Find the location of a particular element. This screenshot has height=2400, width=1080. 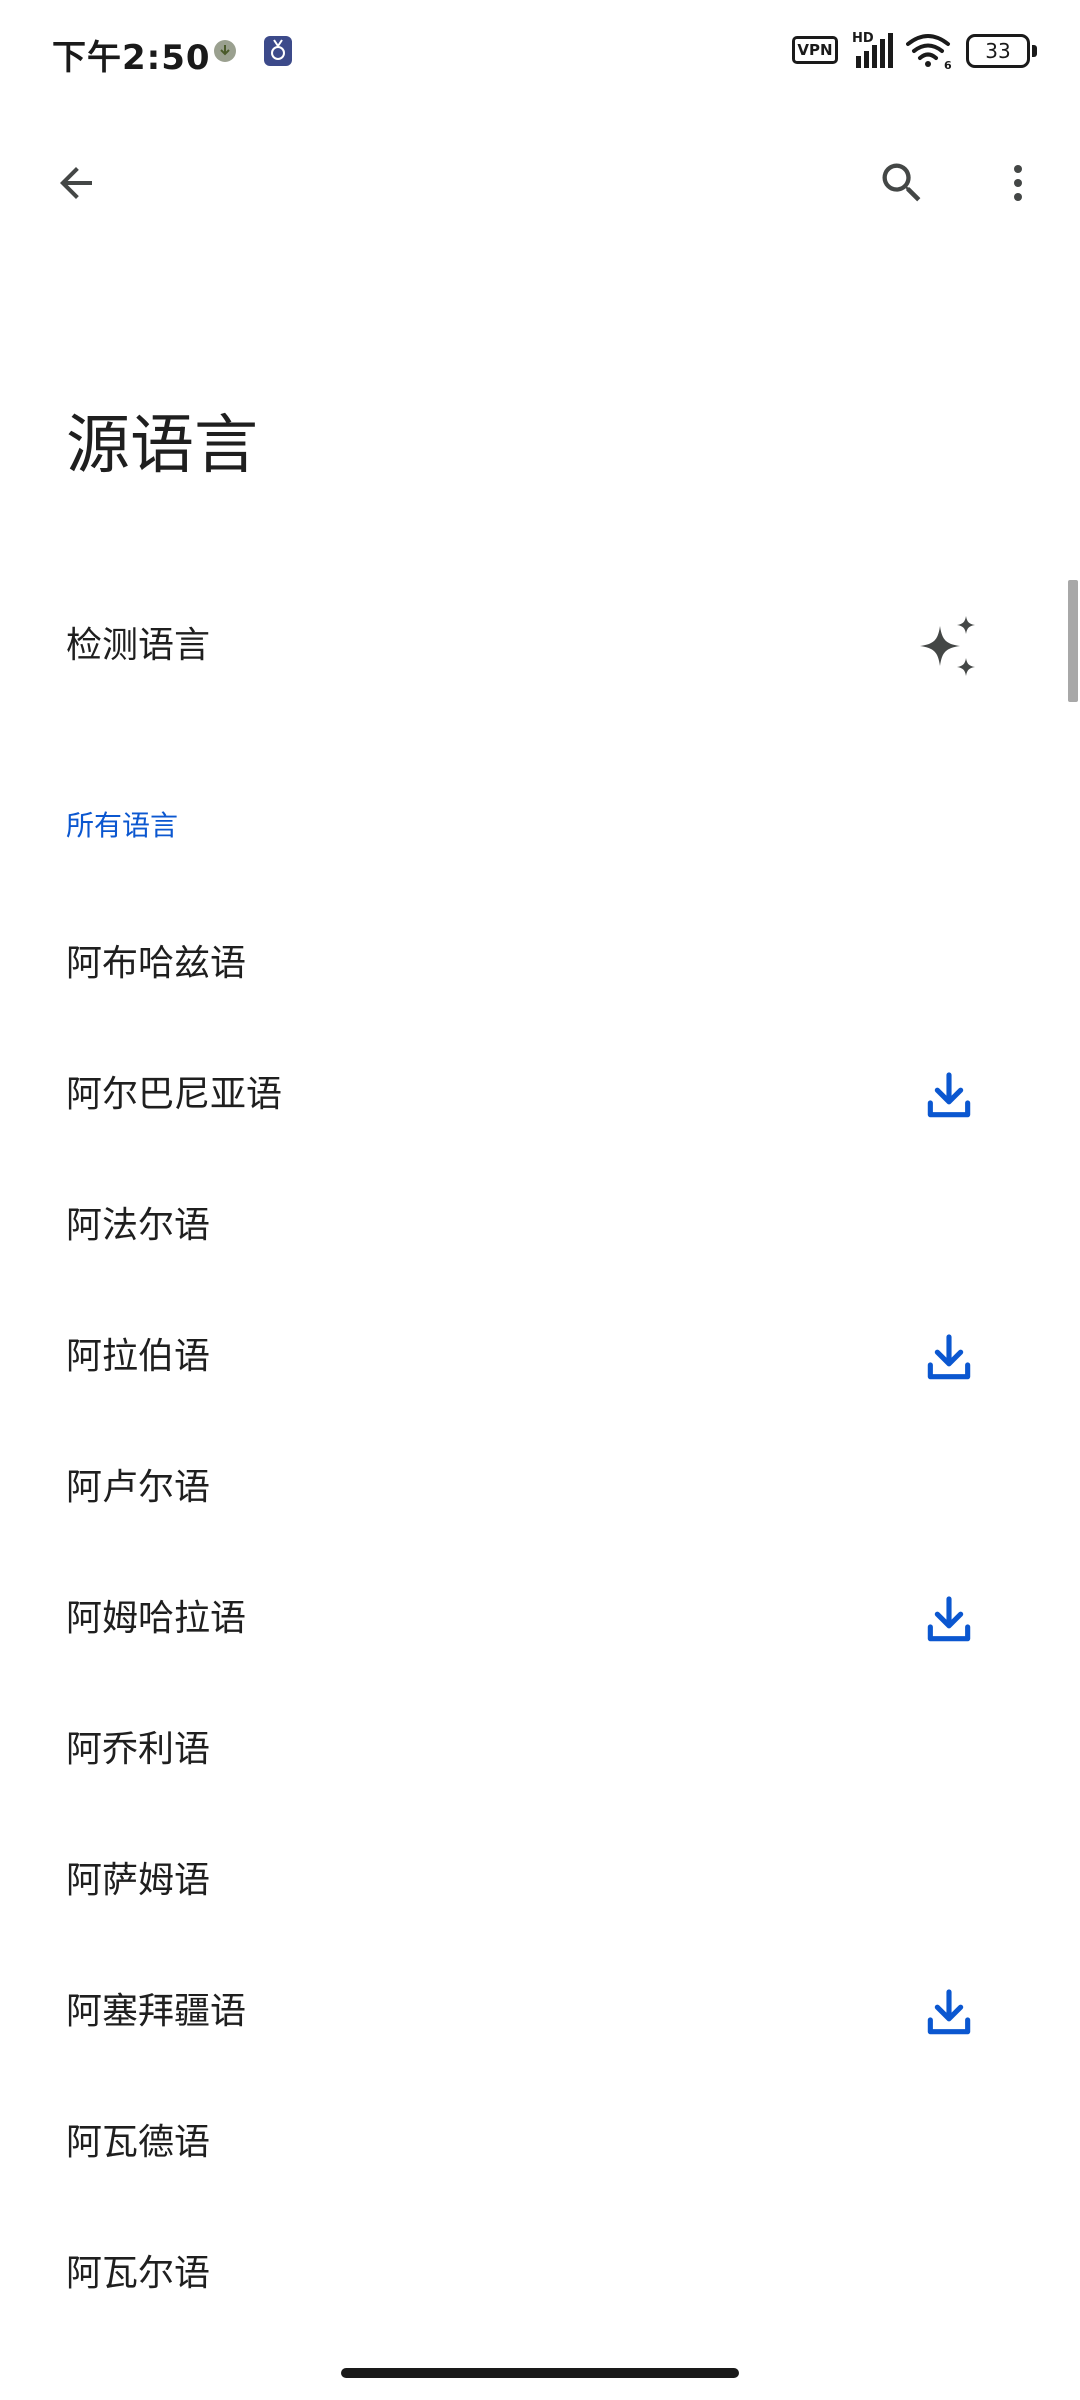

battery-tip is located at coordinates (1034, 51).